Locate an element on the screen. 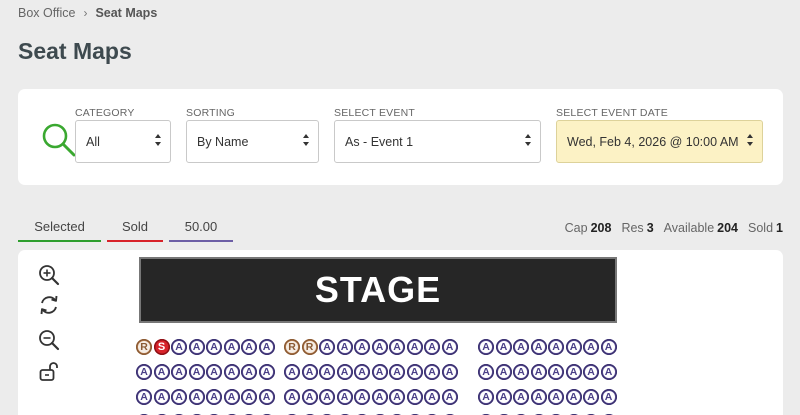 Image resolution: width=800 pixels, height=415 pixels. seat-sold: S is located at coordinates (161, 347).